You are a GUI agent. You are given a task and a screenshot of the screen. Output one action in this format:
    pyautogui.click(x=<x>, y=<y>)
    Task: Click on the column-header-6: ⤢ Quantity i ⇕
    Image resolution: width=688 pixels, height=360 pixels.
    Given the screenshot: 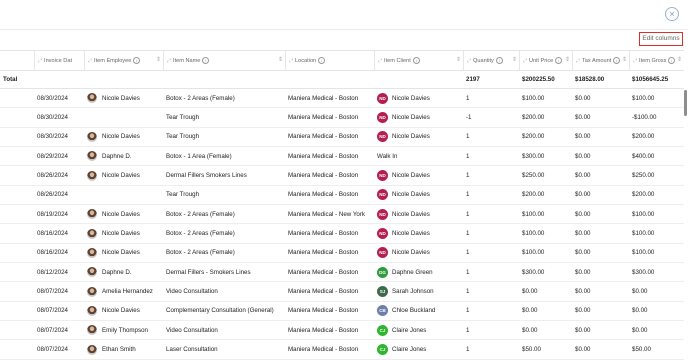 What is the action you would take?
    pyautogui.click(x=491, y=60)
    